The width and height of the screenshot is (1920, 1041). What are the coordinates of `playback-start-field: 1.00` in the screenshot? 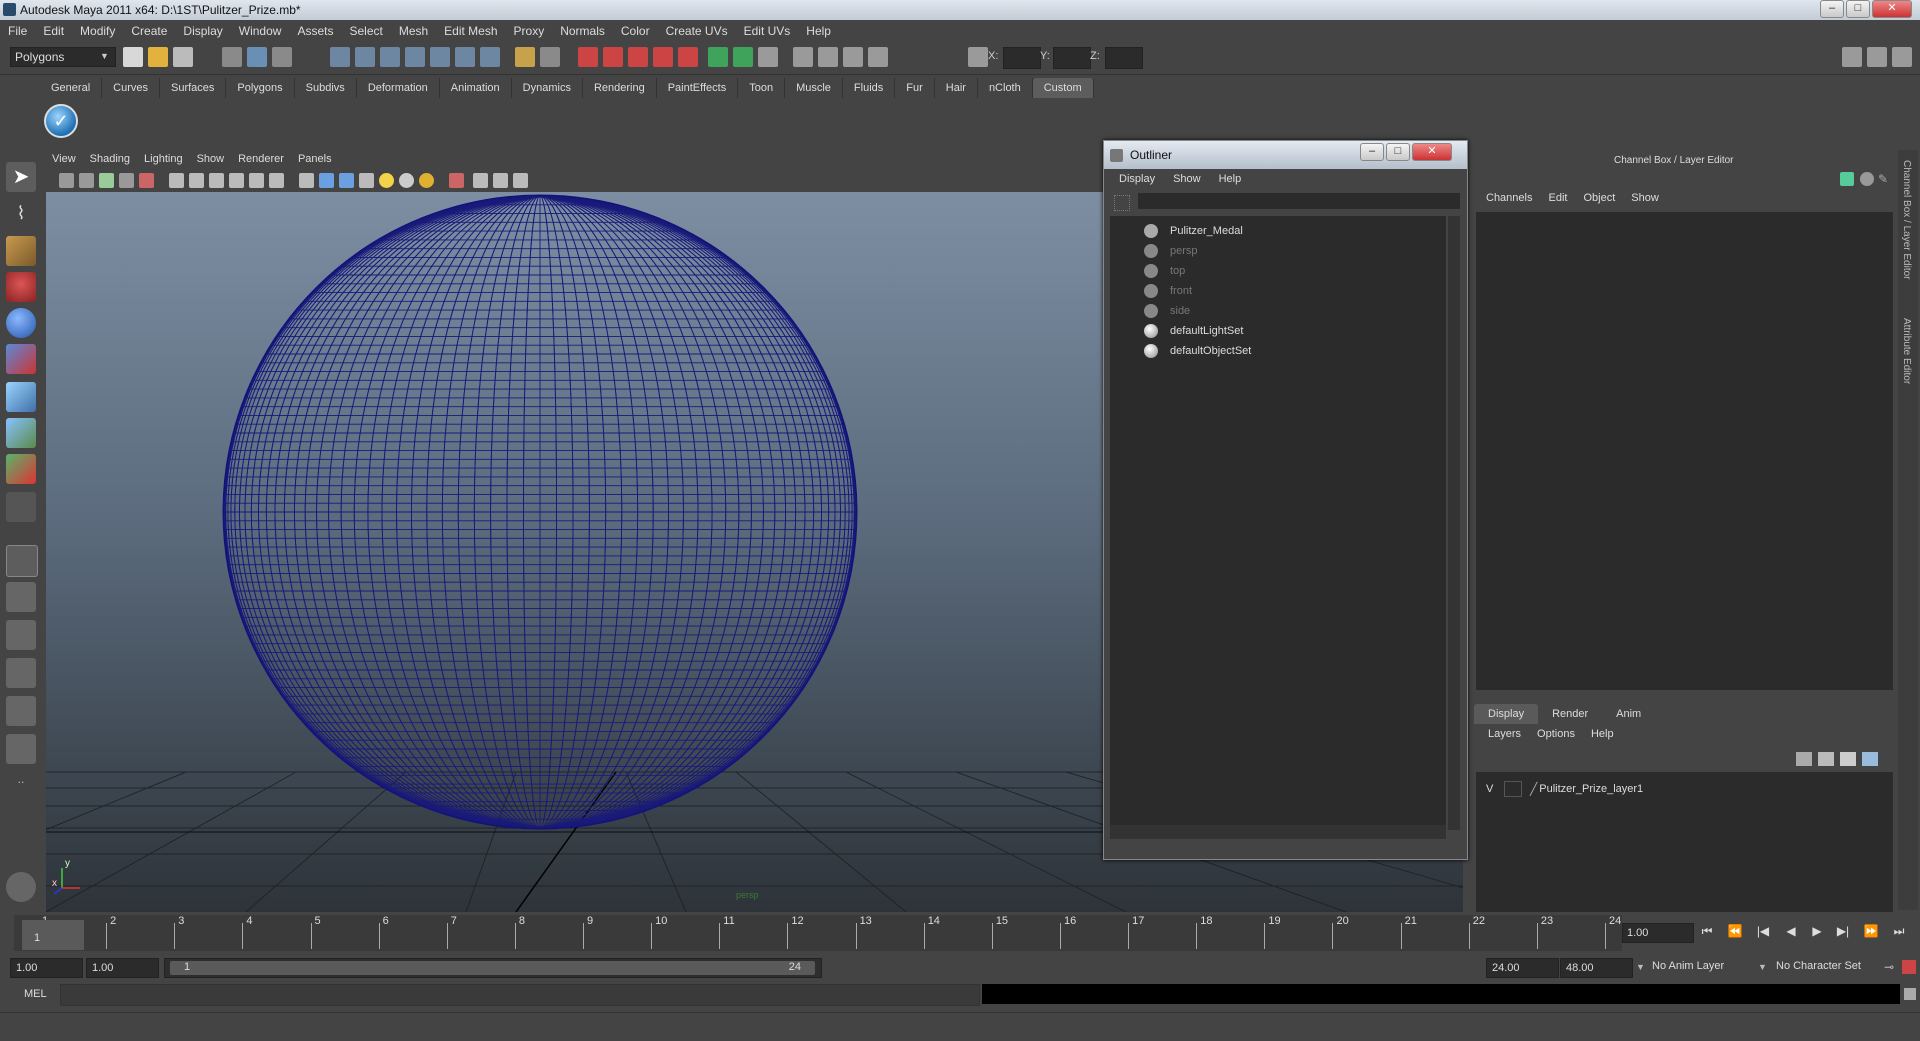 It's located at (122, 968).